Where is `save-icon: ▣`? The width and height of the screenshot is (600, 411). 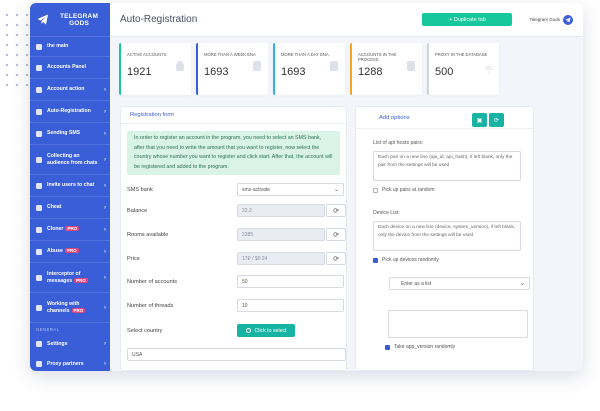 save-icon: ▣ is located at coordinates (479, 120).